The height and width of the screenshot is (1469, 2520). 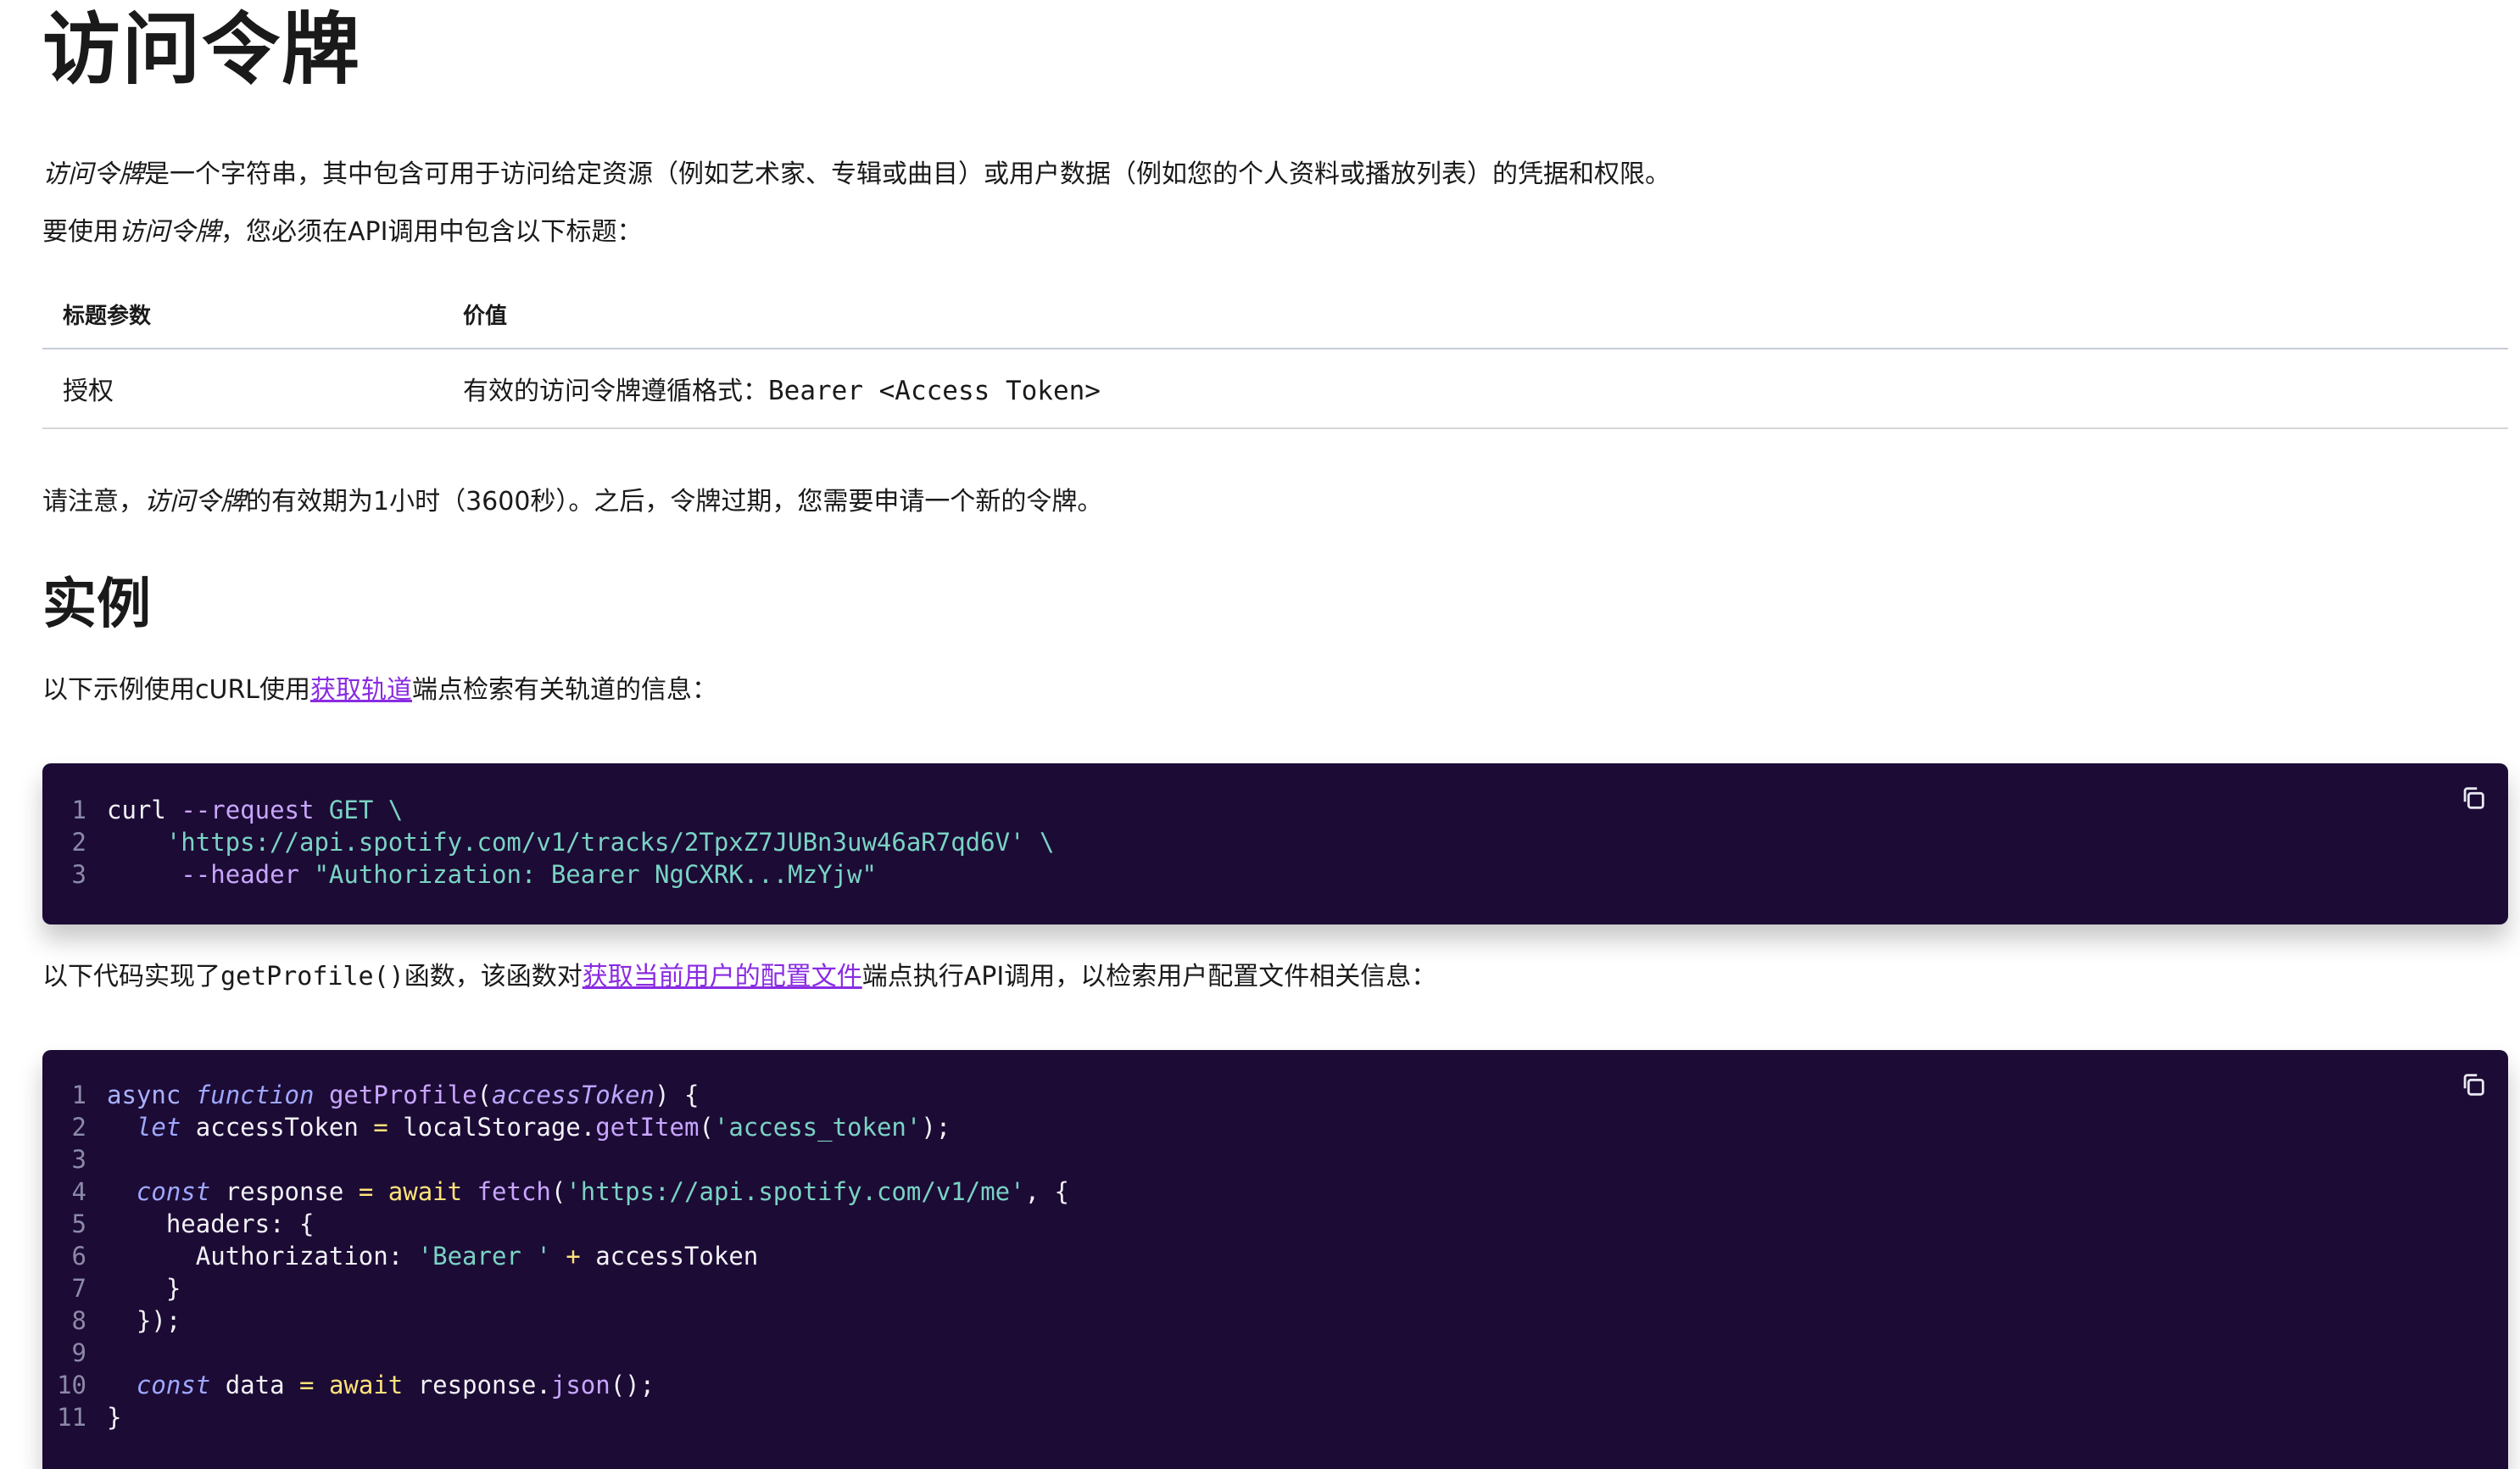 I want to click on code-line: 8 });, so click(x=555, y=1321).